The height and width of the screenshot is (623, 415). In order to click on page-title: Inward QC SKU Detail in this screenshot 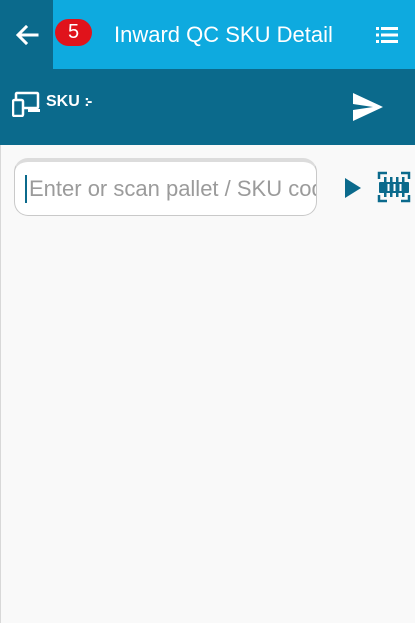, I will do `click(223, 34)`.